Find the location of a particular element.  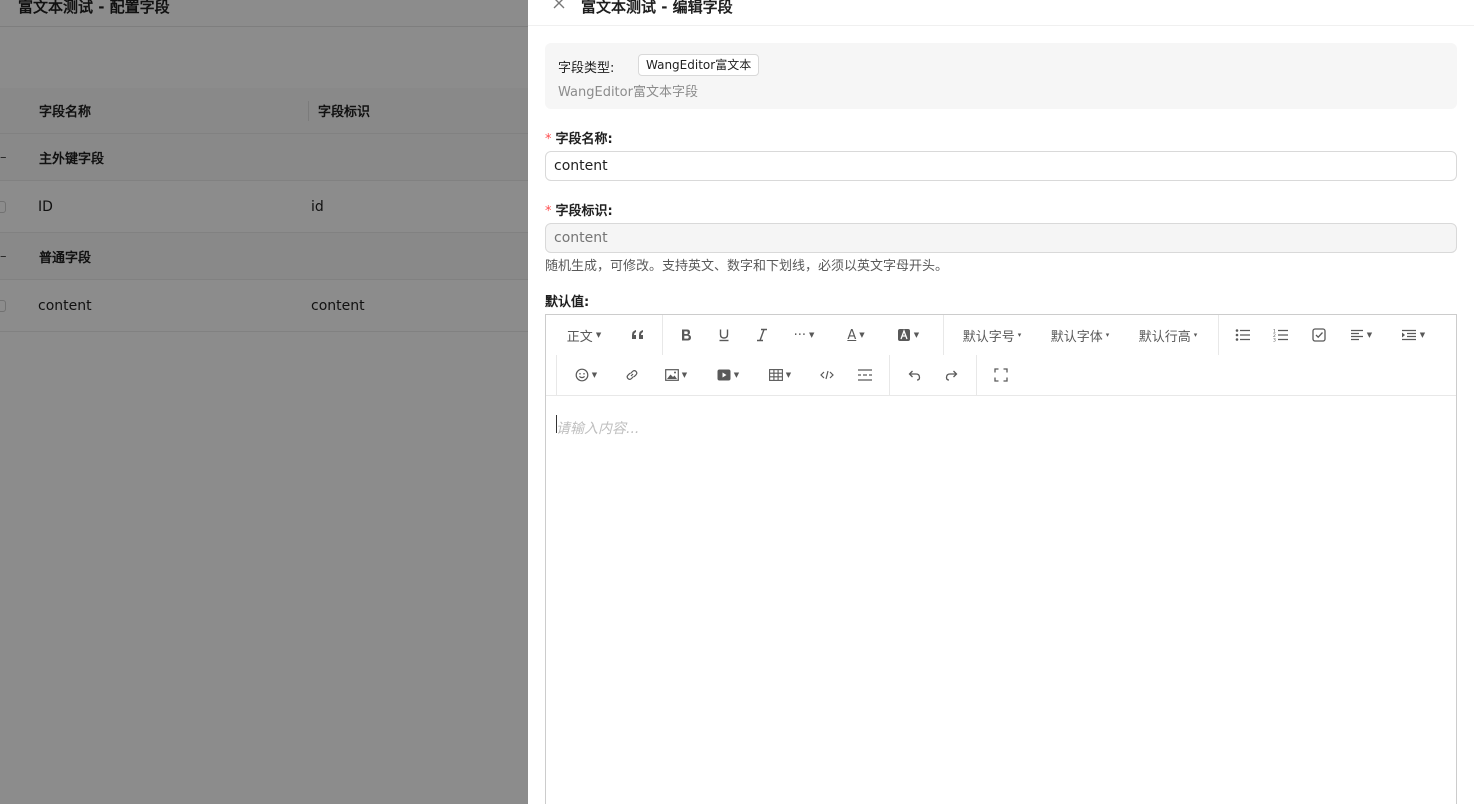

bulleted-list-icon is located at coordinates (1243, 335).